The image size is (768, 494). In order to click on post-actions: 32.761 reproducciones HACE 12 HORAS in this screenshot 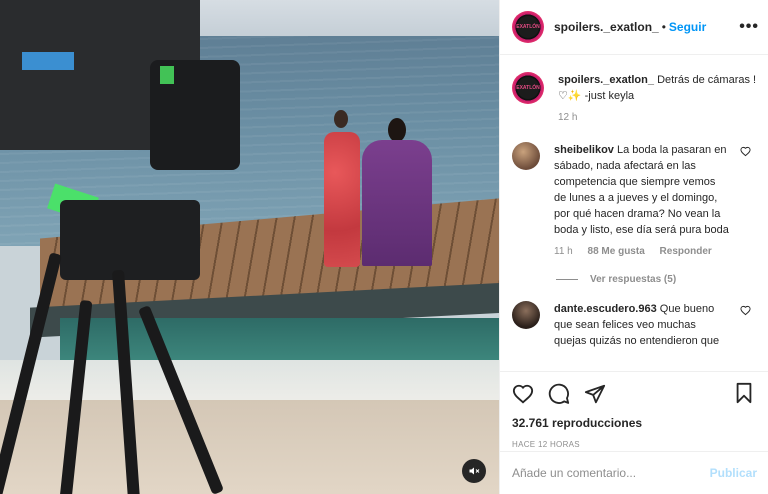, I will do `click(634, 411)`.